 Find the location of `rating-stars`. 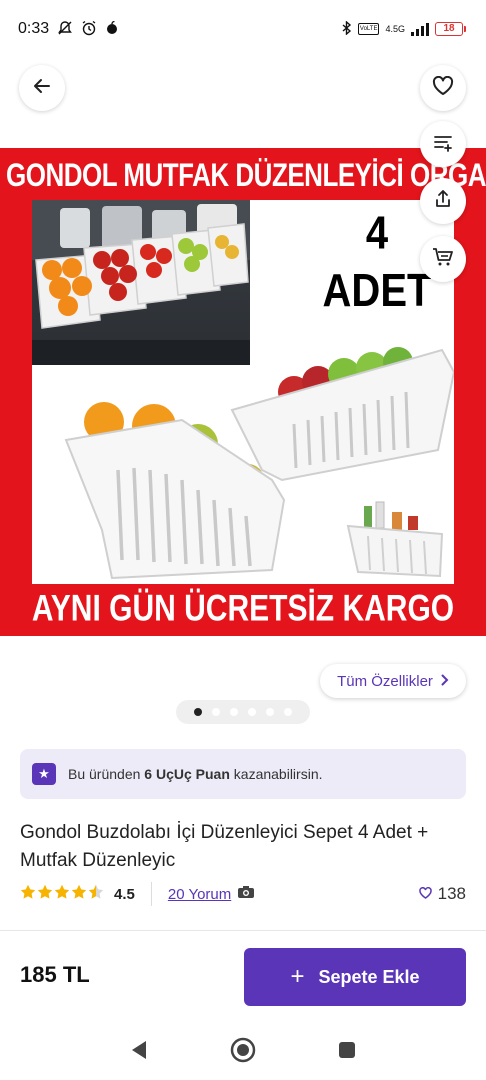

rating-stars is located at coordinates (63, 894).